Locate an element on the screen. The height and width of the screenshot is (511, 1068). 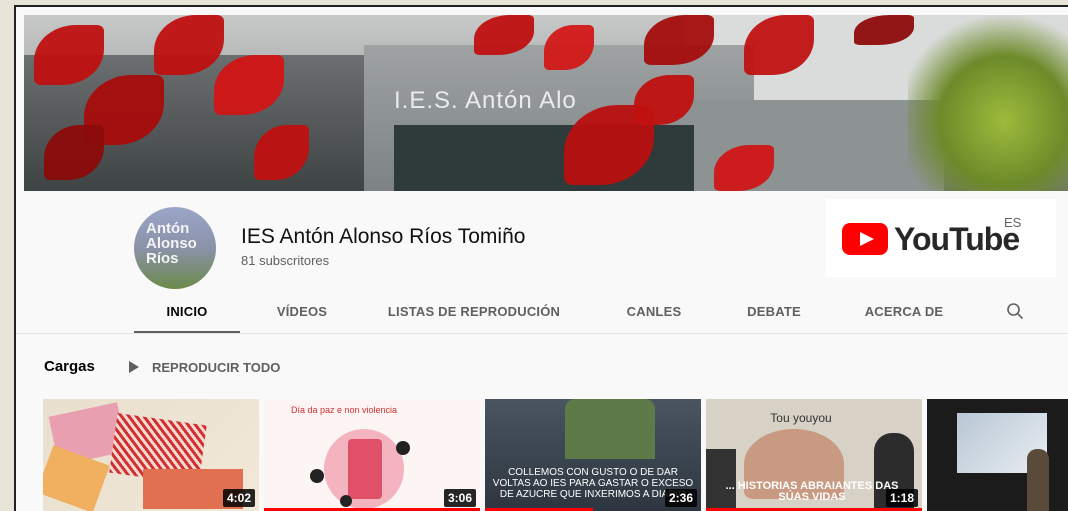
video-duration: 2:36 is located at coordinates (680, 498).